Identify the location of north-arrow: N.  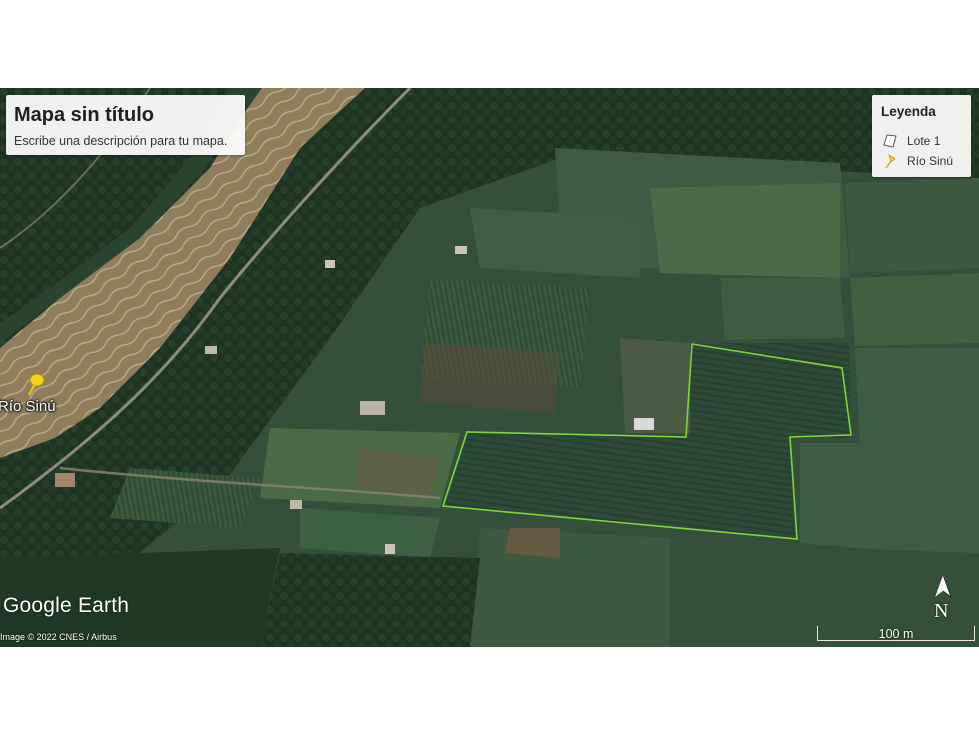
(943, 599).